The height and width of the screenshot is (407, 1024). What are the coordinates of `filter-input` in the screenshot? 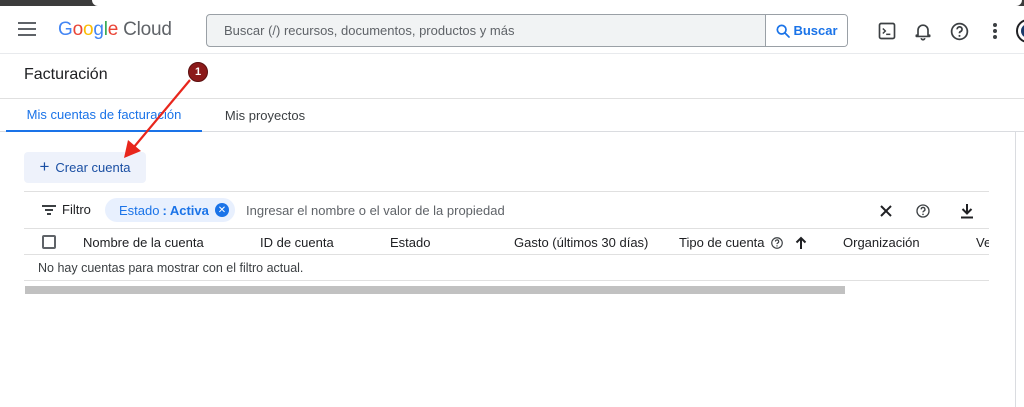 It's located at (546, 210).